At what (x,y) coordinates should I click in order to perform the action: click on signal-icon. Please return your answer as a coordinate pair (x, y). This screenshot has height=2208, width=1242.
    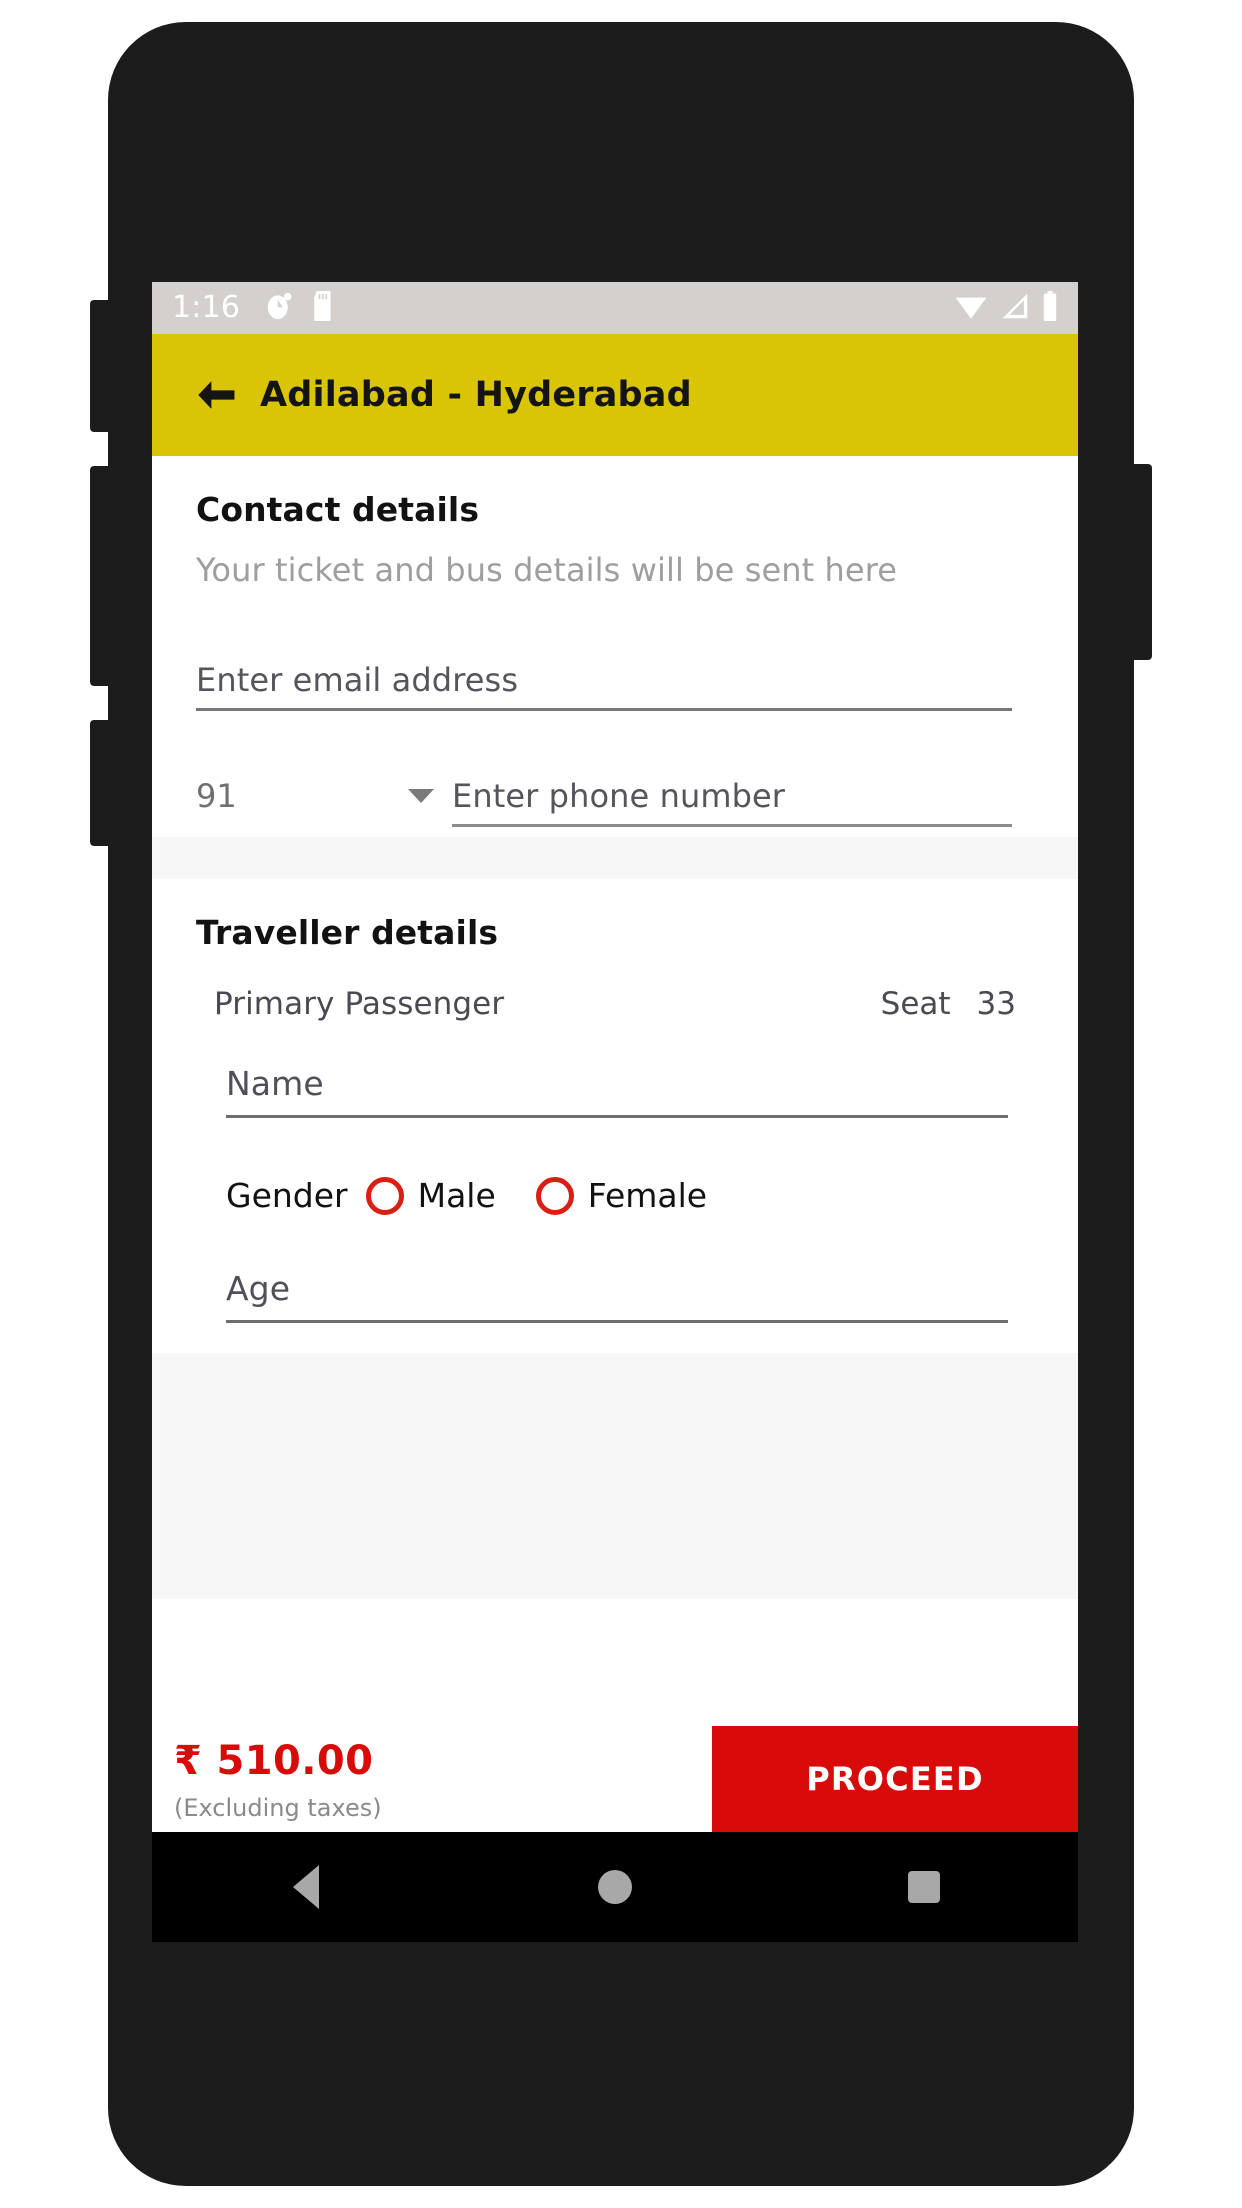
    Looking at the image, I should click on (1015, 308).